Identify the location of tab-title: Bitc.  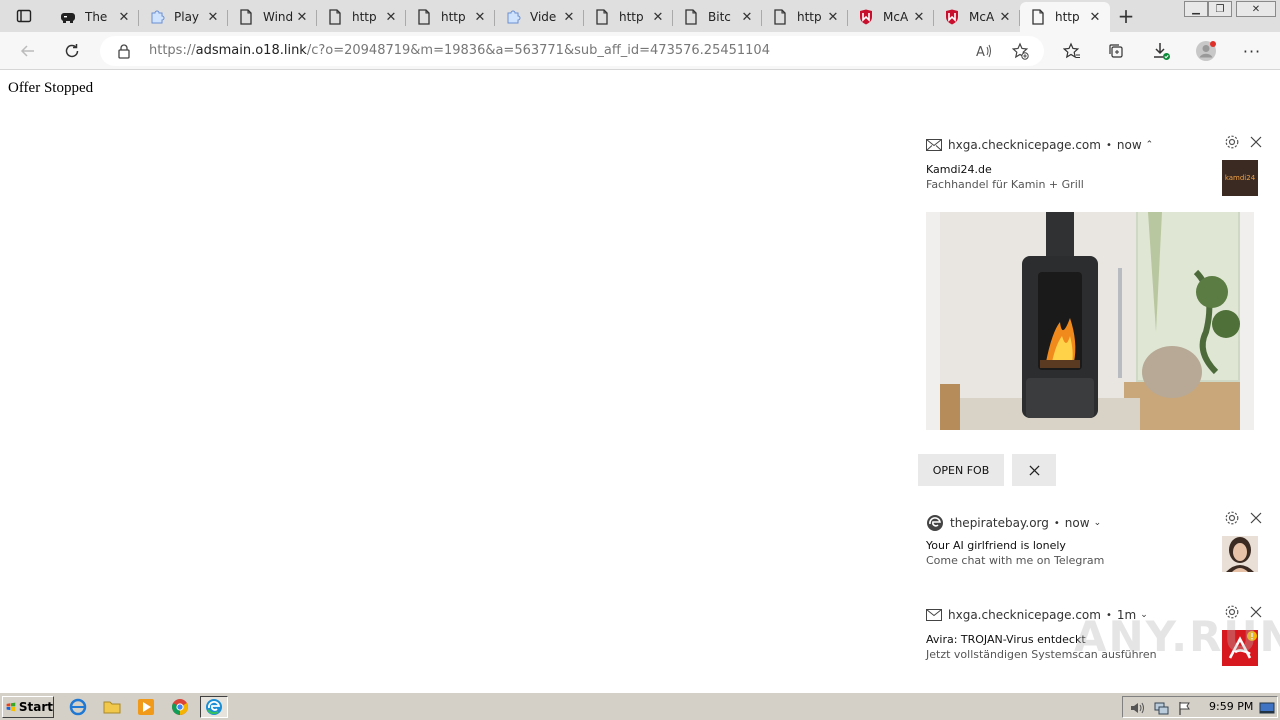
(719, 17).